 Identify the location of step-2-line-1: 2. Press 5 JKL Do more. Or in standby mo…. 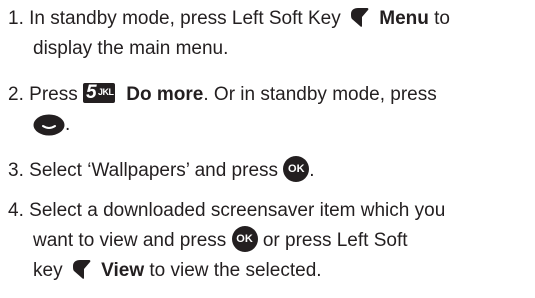
(222, 95).